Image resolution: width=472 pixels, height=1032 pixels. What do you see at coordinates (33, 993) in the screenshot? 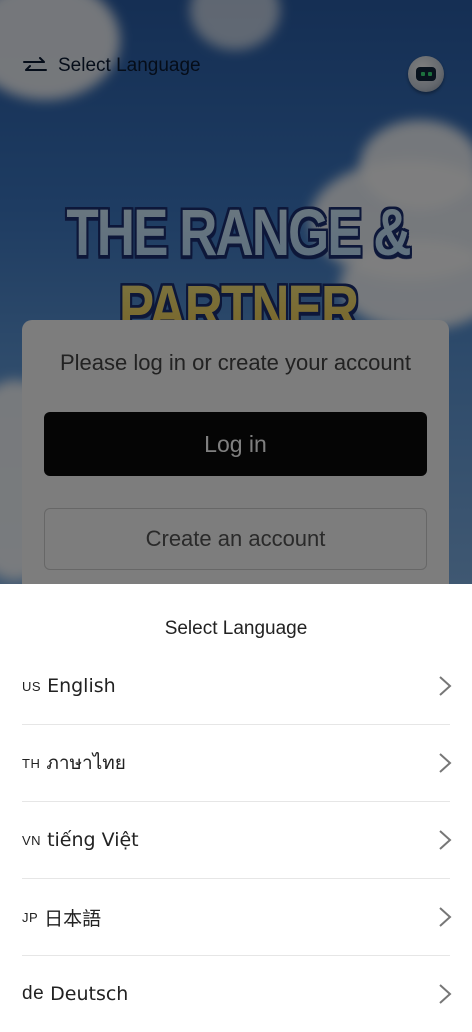
I see `language-code: de` at bounding box center [33, 993].